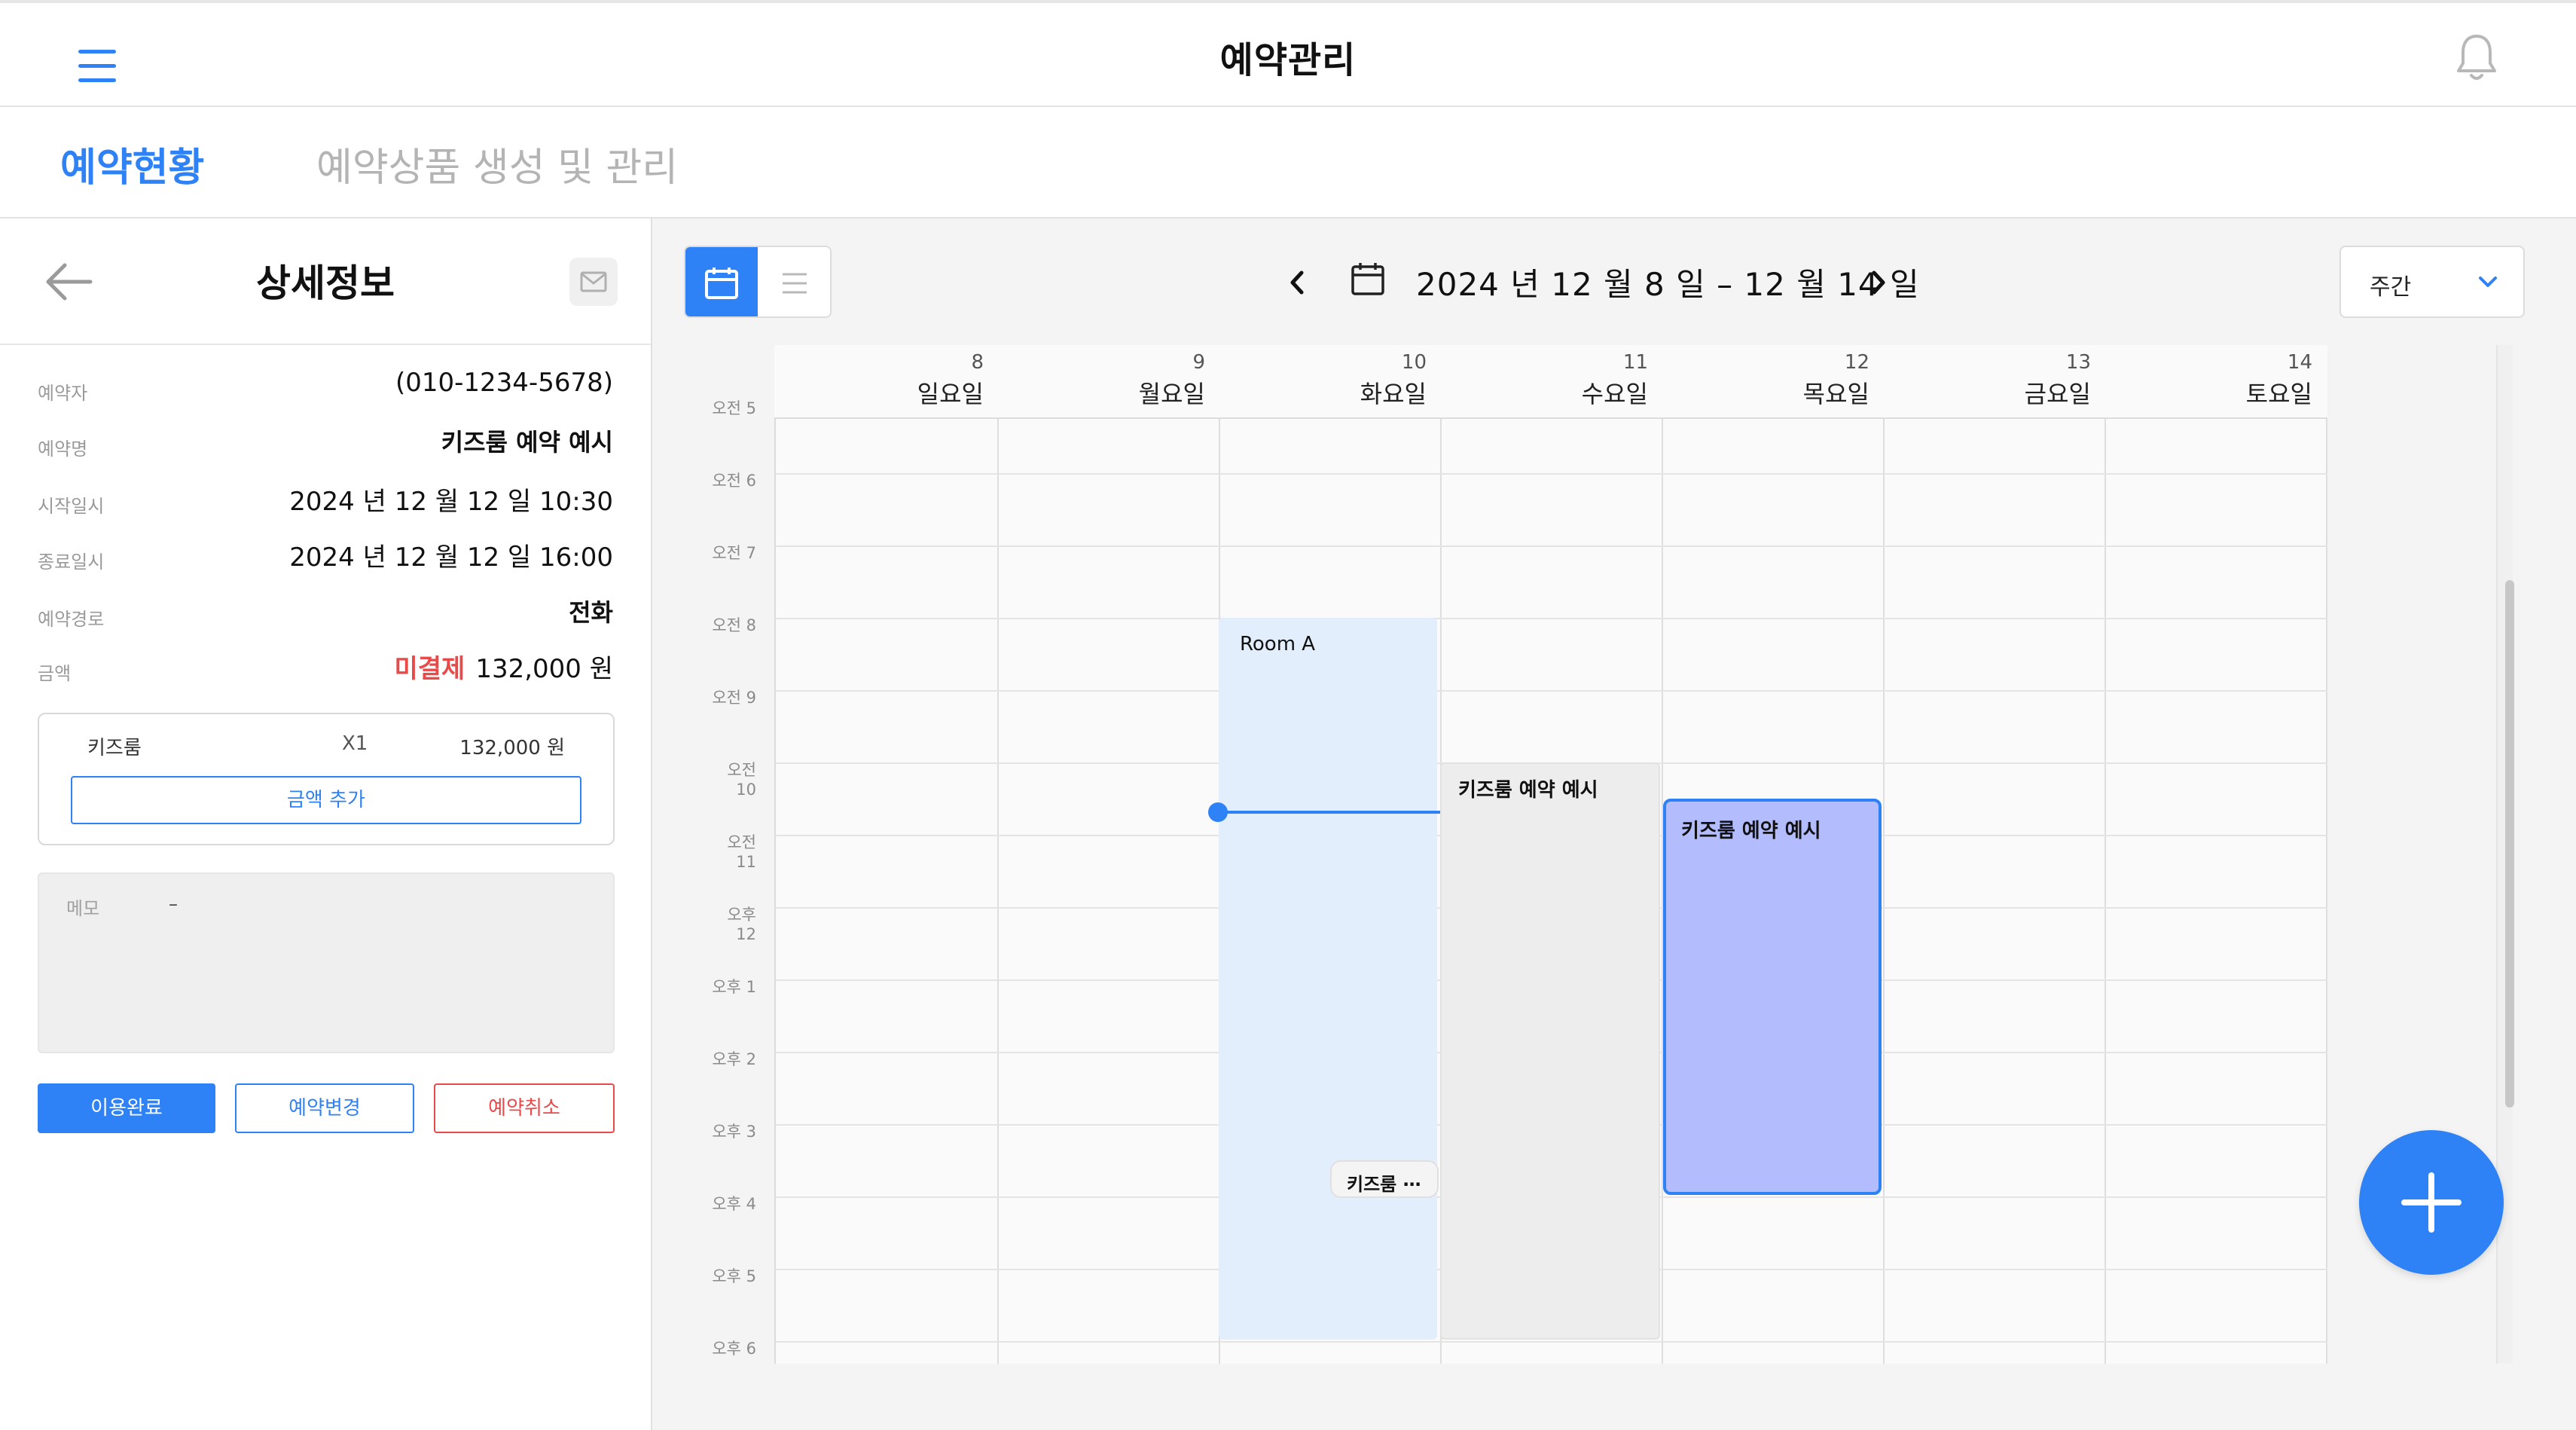 This screenshot has width=2576, height=1430. Describe the element at coordinates (326, 443) in the screenshot. I see `info-row-name: 예약명 키즈룸 예약 예시` at that location.